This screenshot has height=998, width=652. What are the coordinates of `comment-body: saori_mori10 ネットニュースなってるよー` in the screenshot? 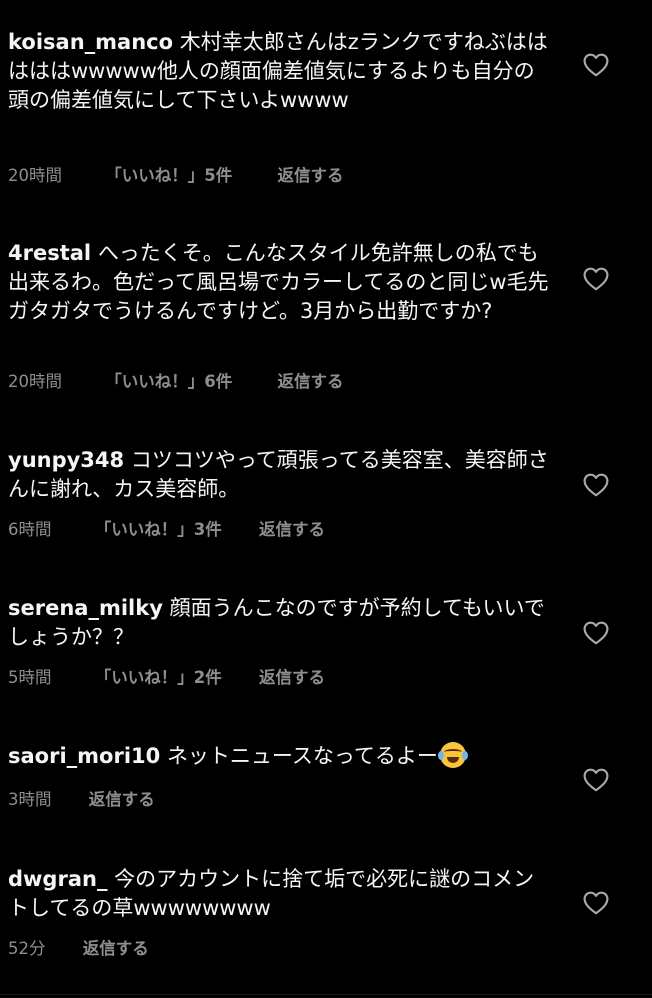 It's located at (280, 756).